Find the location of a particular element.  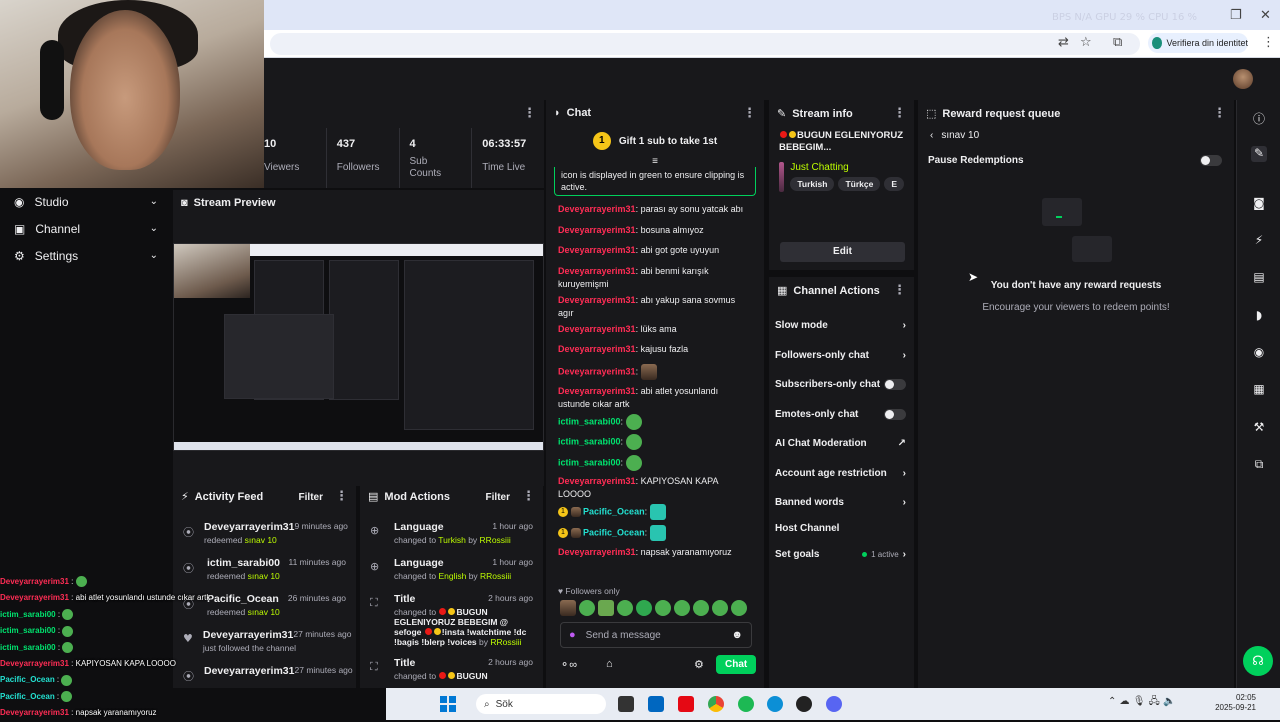

wrench-icon: ⚒ is located at coordinates (1259, 428).